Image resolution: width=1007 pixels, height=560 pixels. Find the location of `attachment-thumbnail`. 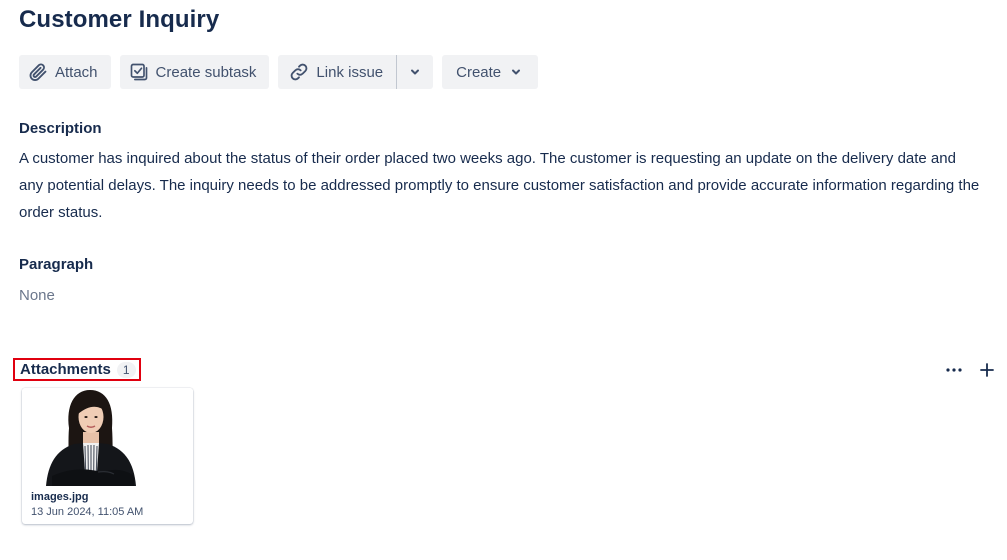

attachment-thumbnail is located at coordinates (107, 437).